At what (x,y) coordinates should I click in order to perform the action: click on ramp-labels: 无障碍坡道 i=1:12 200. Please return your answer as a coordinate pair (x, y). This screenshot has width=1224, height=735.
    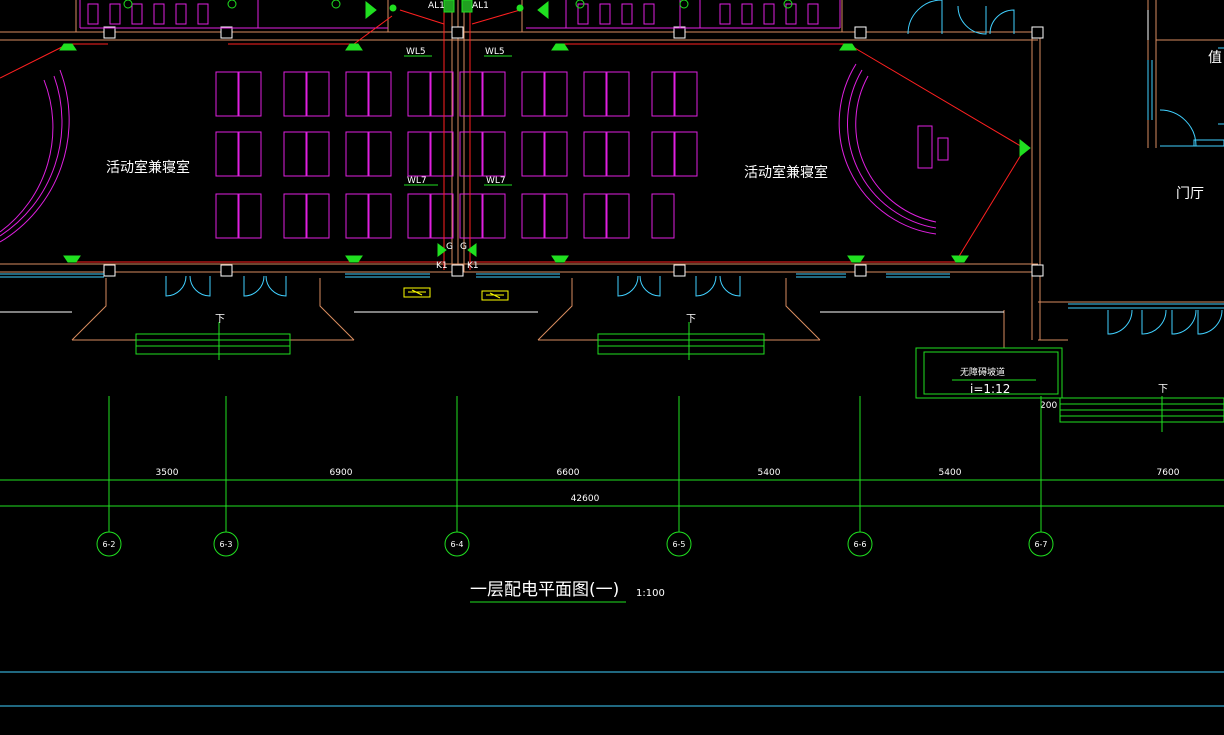
    Looking at the image, I should click on (1008, 388).